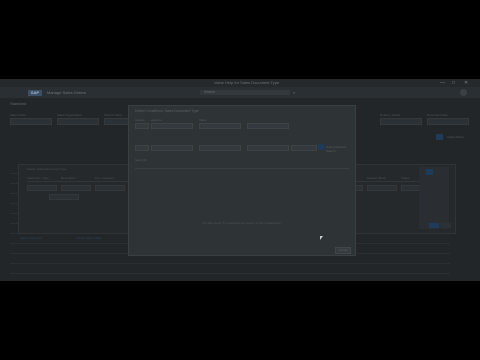 The height and width of the screenshot is (360, 480). Describe the element at coordinates (466, 83) in the screenshot. I see `close-icon: ✕` at that location.